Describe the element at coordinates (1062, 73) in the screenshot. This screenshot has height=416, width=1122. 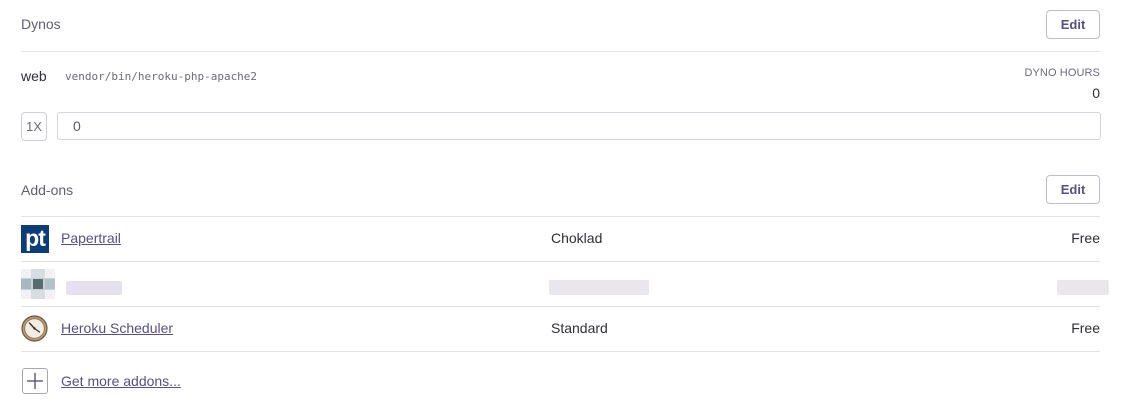
I see `dyno-hours-label: DYNO HOURS` at that location.